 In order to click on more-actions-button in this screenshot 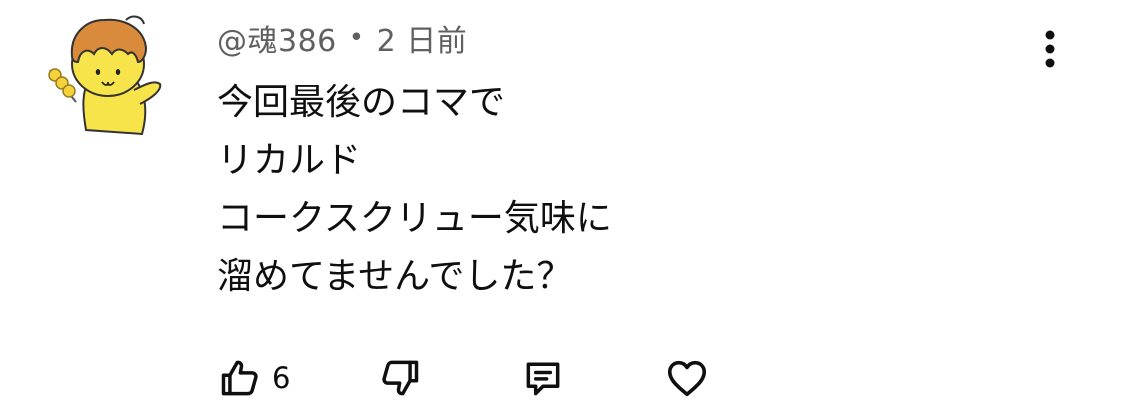, I will do `click(1050, 49)`.